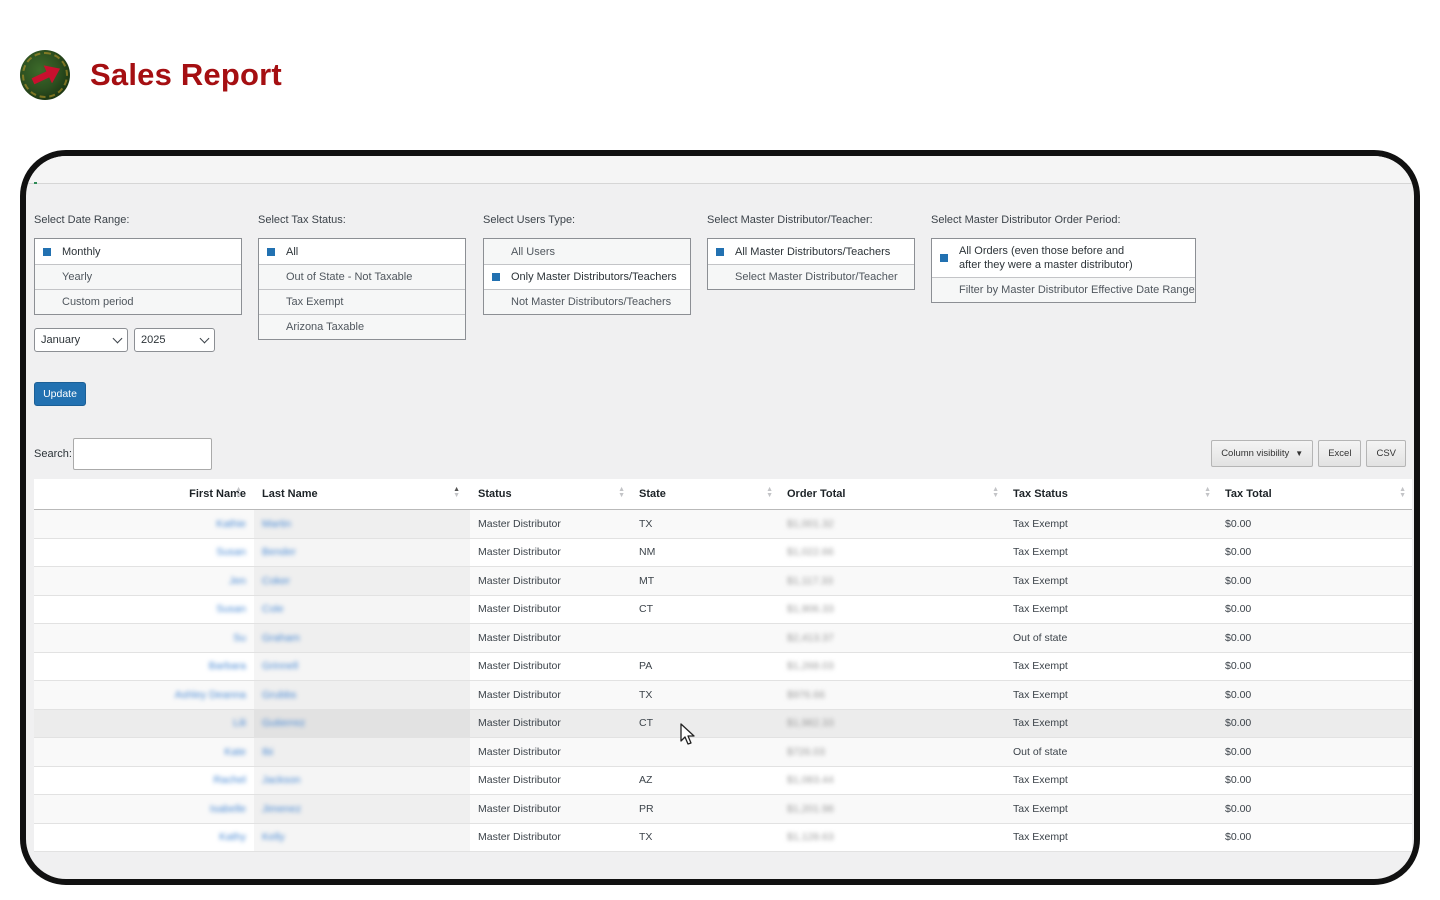  What do you see at coordinates (144, 809) in the screenshot?
I see `first-name-cell: Isabelle` at bounding box center [144, 809].